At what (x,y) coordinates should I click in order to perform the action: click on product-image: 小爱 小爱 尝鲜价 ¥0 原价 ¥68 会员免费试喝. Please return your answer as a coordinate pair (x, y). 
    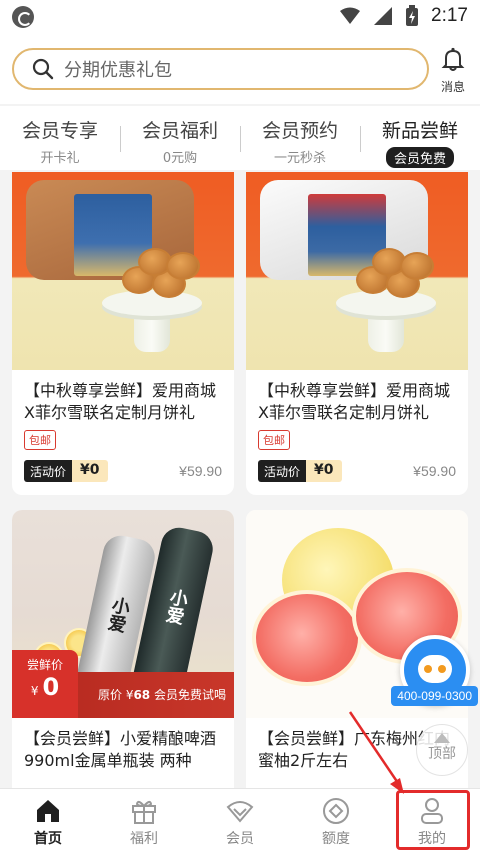
    Looking at the image, I should click on (123, 614).